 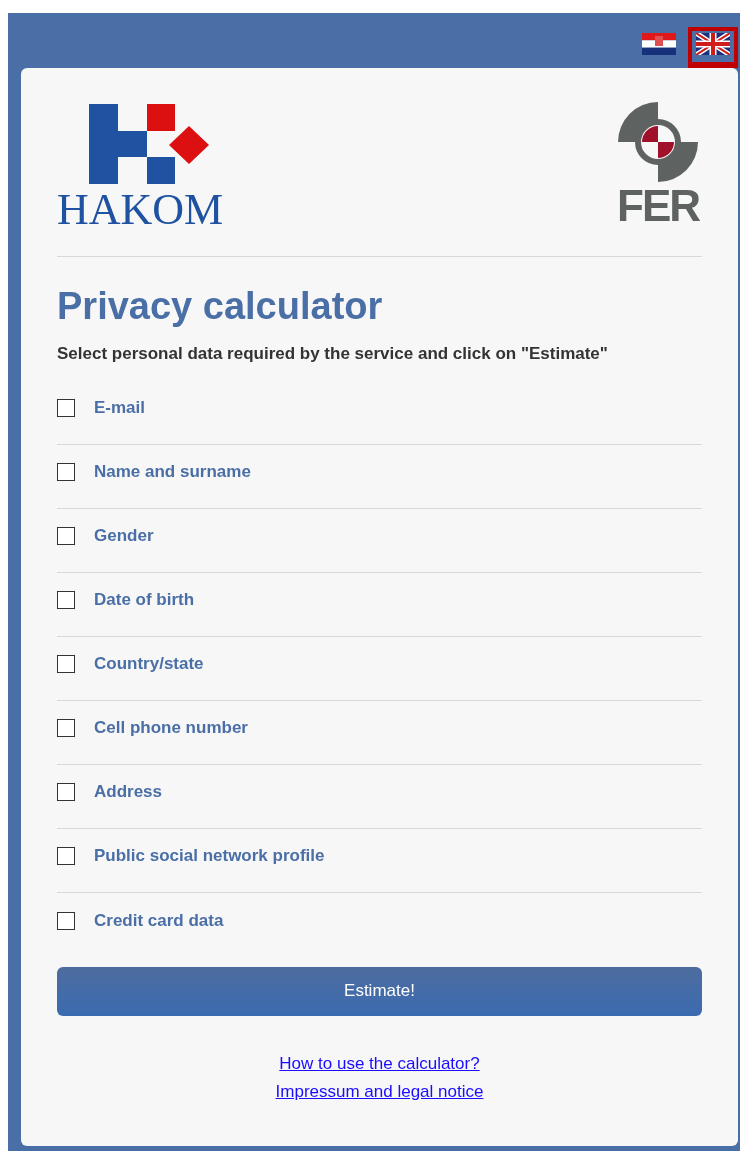 I want to click on page-title: Privacy calculator, so click(x=220, y=306).